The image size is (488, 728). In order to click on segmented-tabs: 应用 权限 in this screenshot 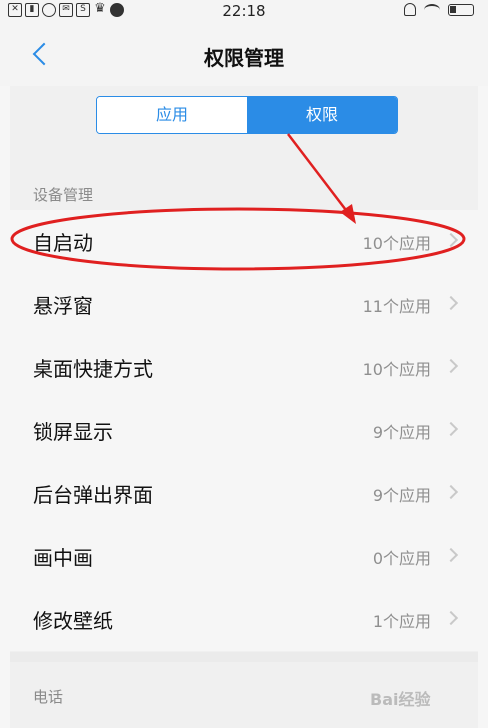, I will do `click(247, 115)`.